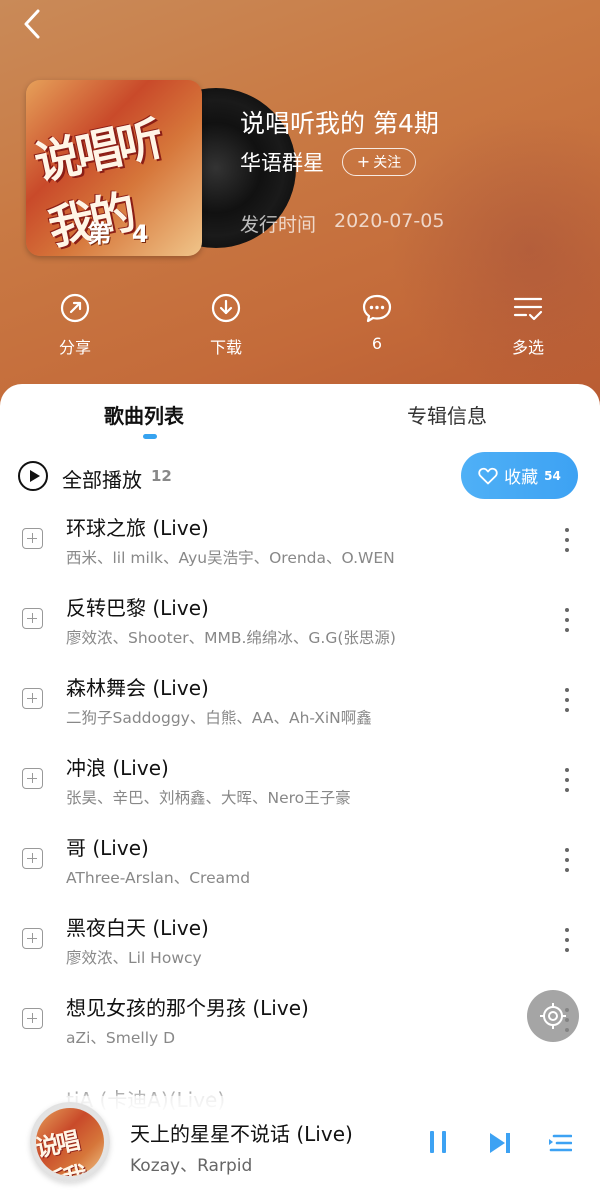 Image resolution: width=600 pixels, height=1192 pixels. I want to click on album-artist: 华语群星, so click(282, 162).